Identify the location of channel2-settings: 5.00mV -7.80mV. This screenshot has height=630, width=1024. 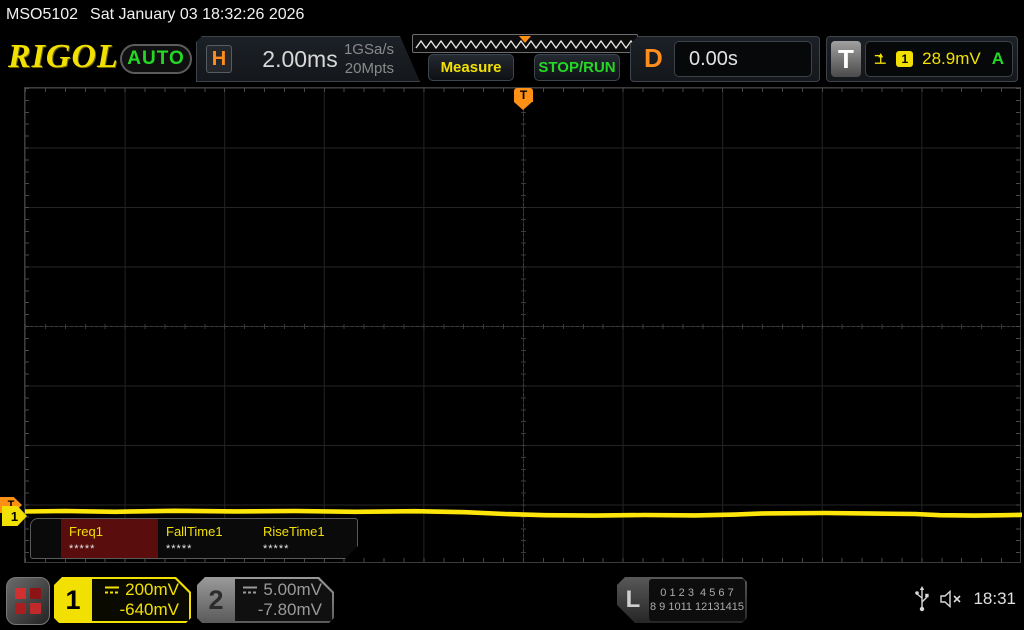
(283, 600).